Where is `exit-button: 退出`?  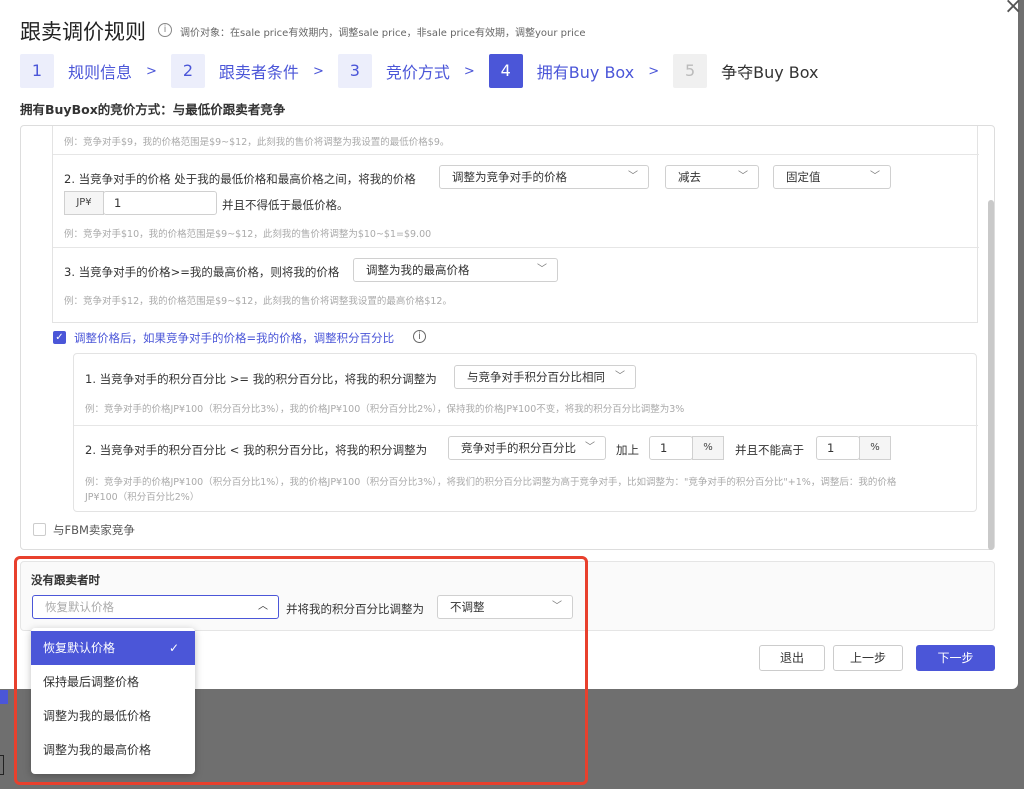
exit-button: 退出 is located at coordinates (792, 658).